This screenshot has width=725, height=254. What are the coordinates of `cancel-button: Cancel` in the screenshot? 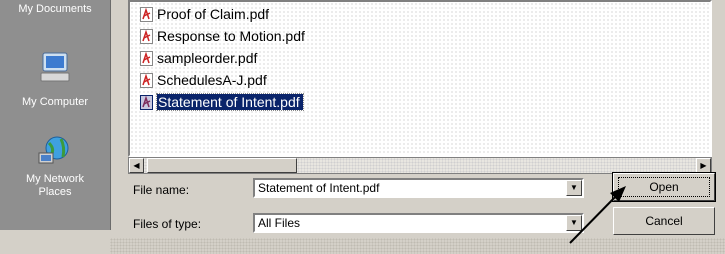 It's located at (664, 221).